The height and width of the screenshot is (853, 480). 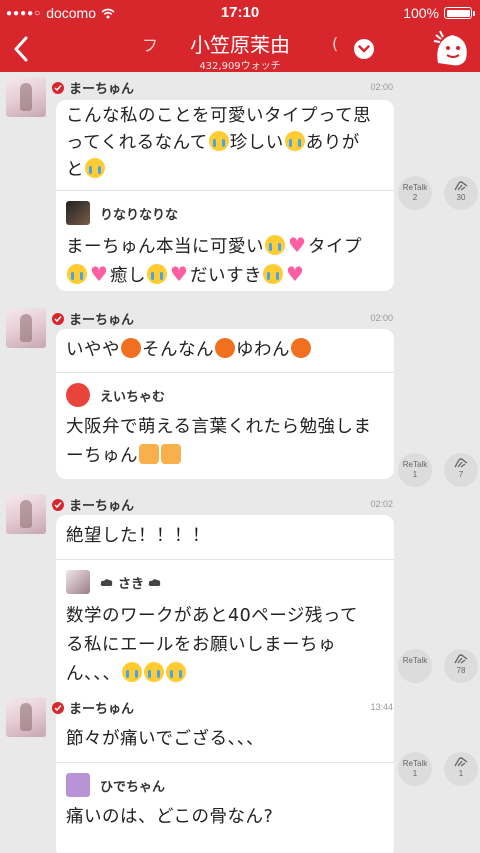 What do you see at coordinates (139, 215) in the screenshot?
I see `reply-author: りなりなりな` at bounding box center [139, 215].